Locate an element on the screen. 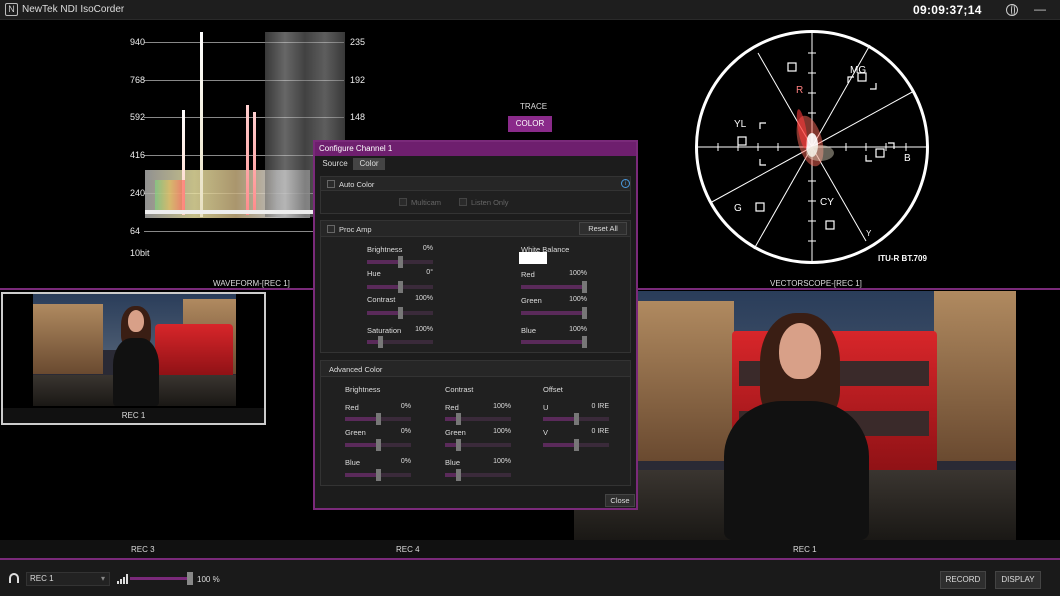 This screenshot has width=1060, height=596. adv-br-green-slider is located at coordinates (378, 445).